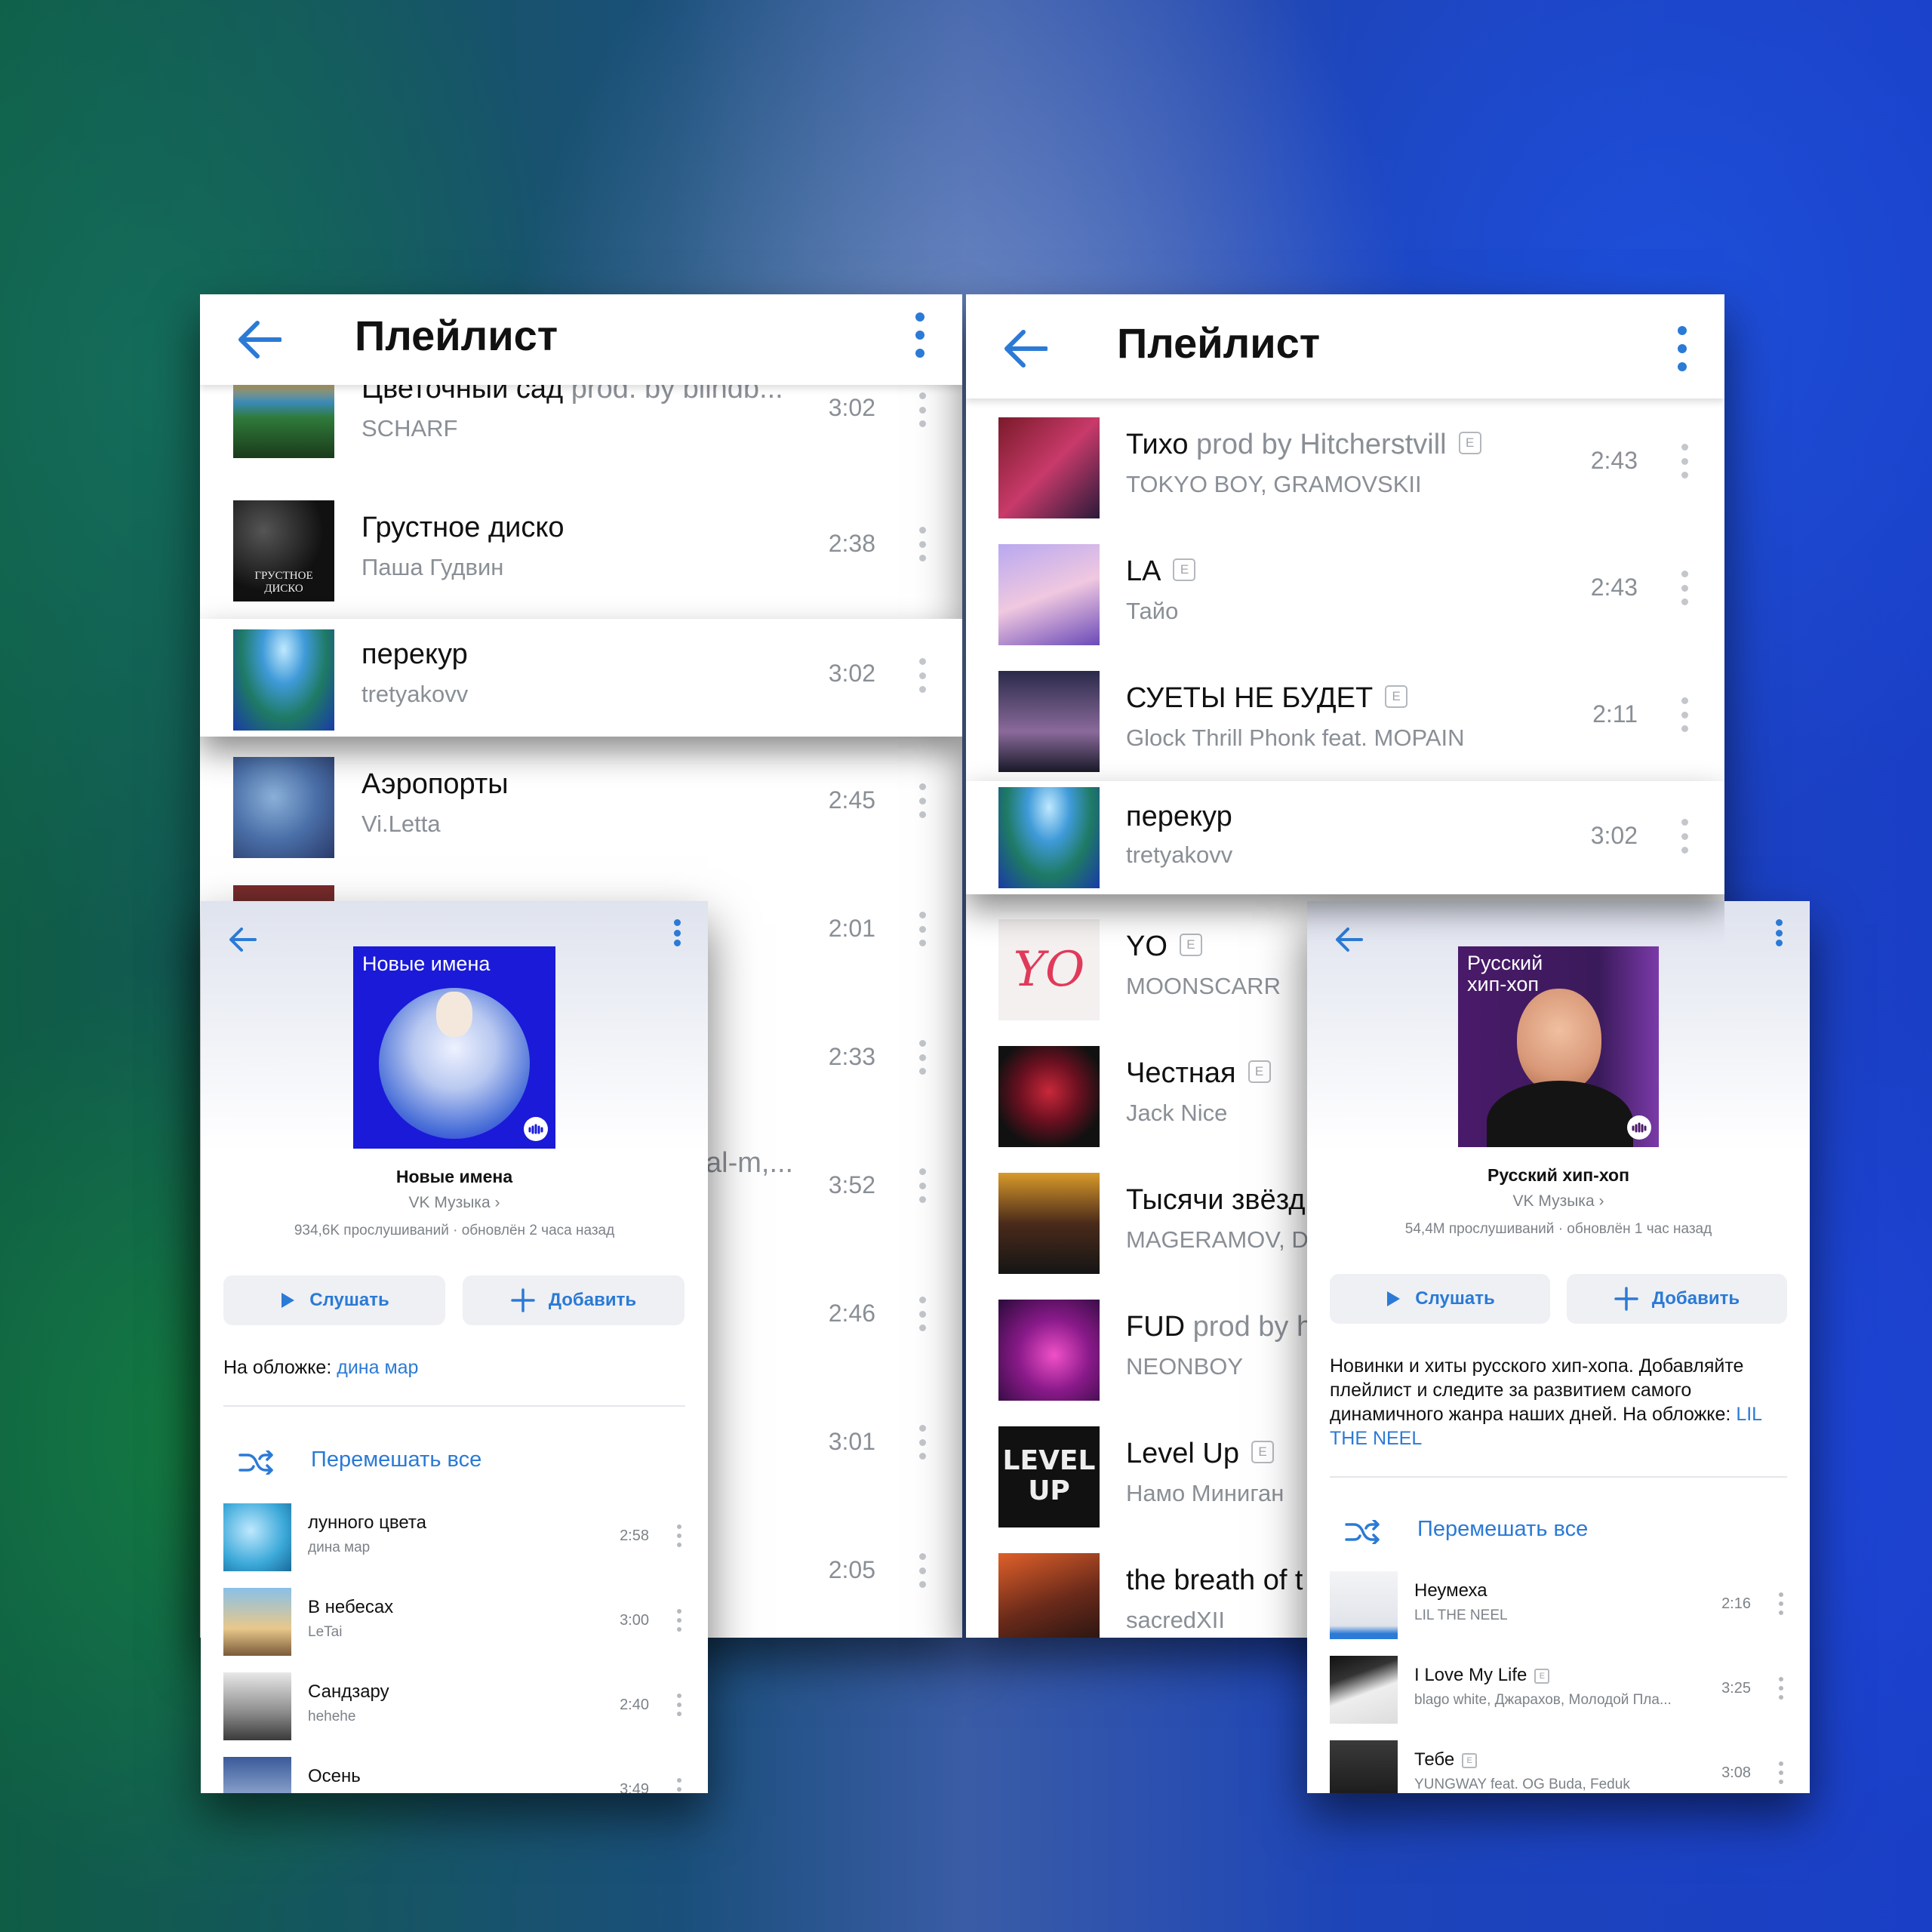 This screenshot has height=1932, width=1932. I want to click on track-artist: Намо Миниган, so click(1205, 1493).